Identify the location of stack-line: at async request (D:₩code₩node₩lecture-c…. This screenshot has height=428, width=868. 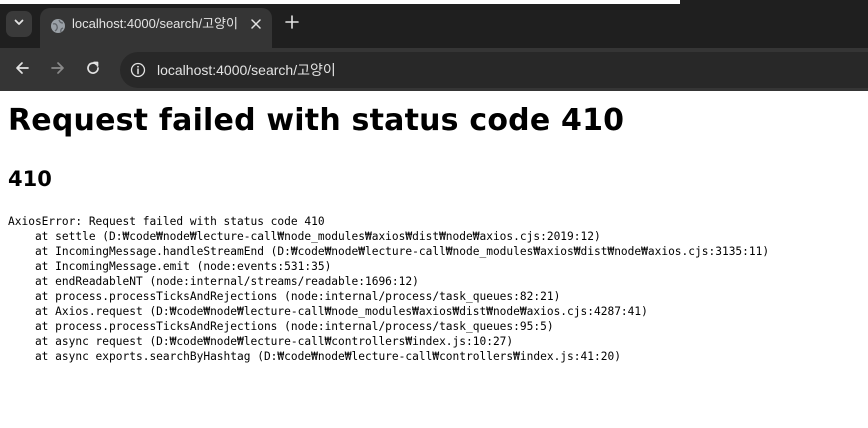
(261, 341).